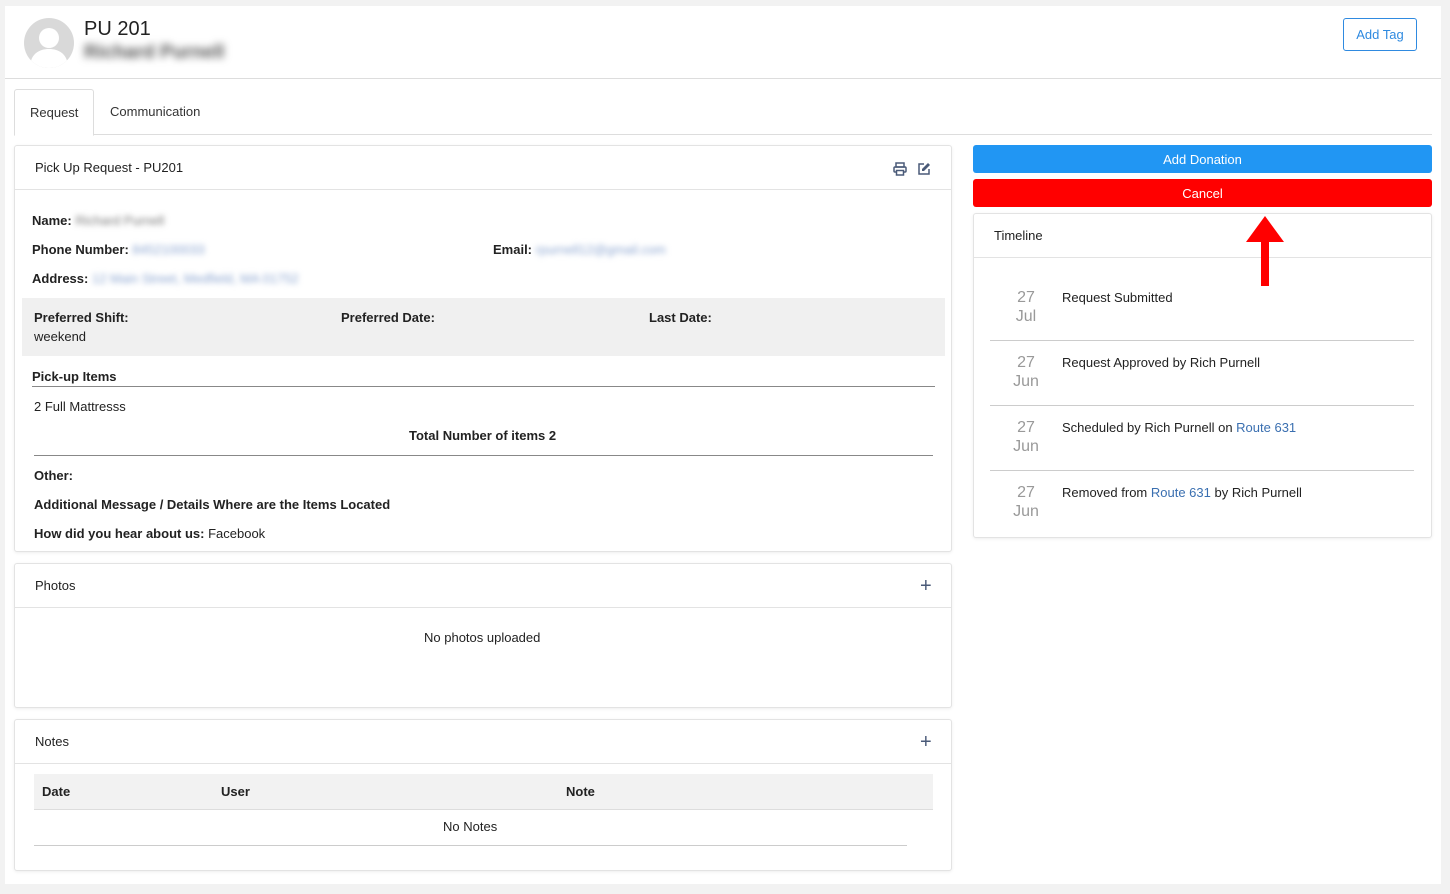  Describe the element at coordinates (109, 167) in the screenshot. I see `request-card-title: Pick Up Request - PU201` at that location.